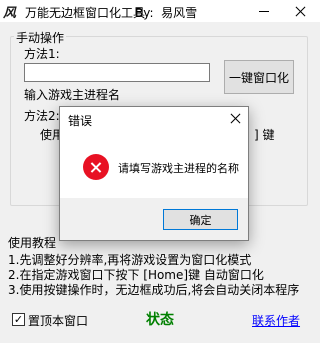  I want to click on contact-author-link: 联系作者, so click(276, 320).